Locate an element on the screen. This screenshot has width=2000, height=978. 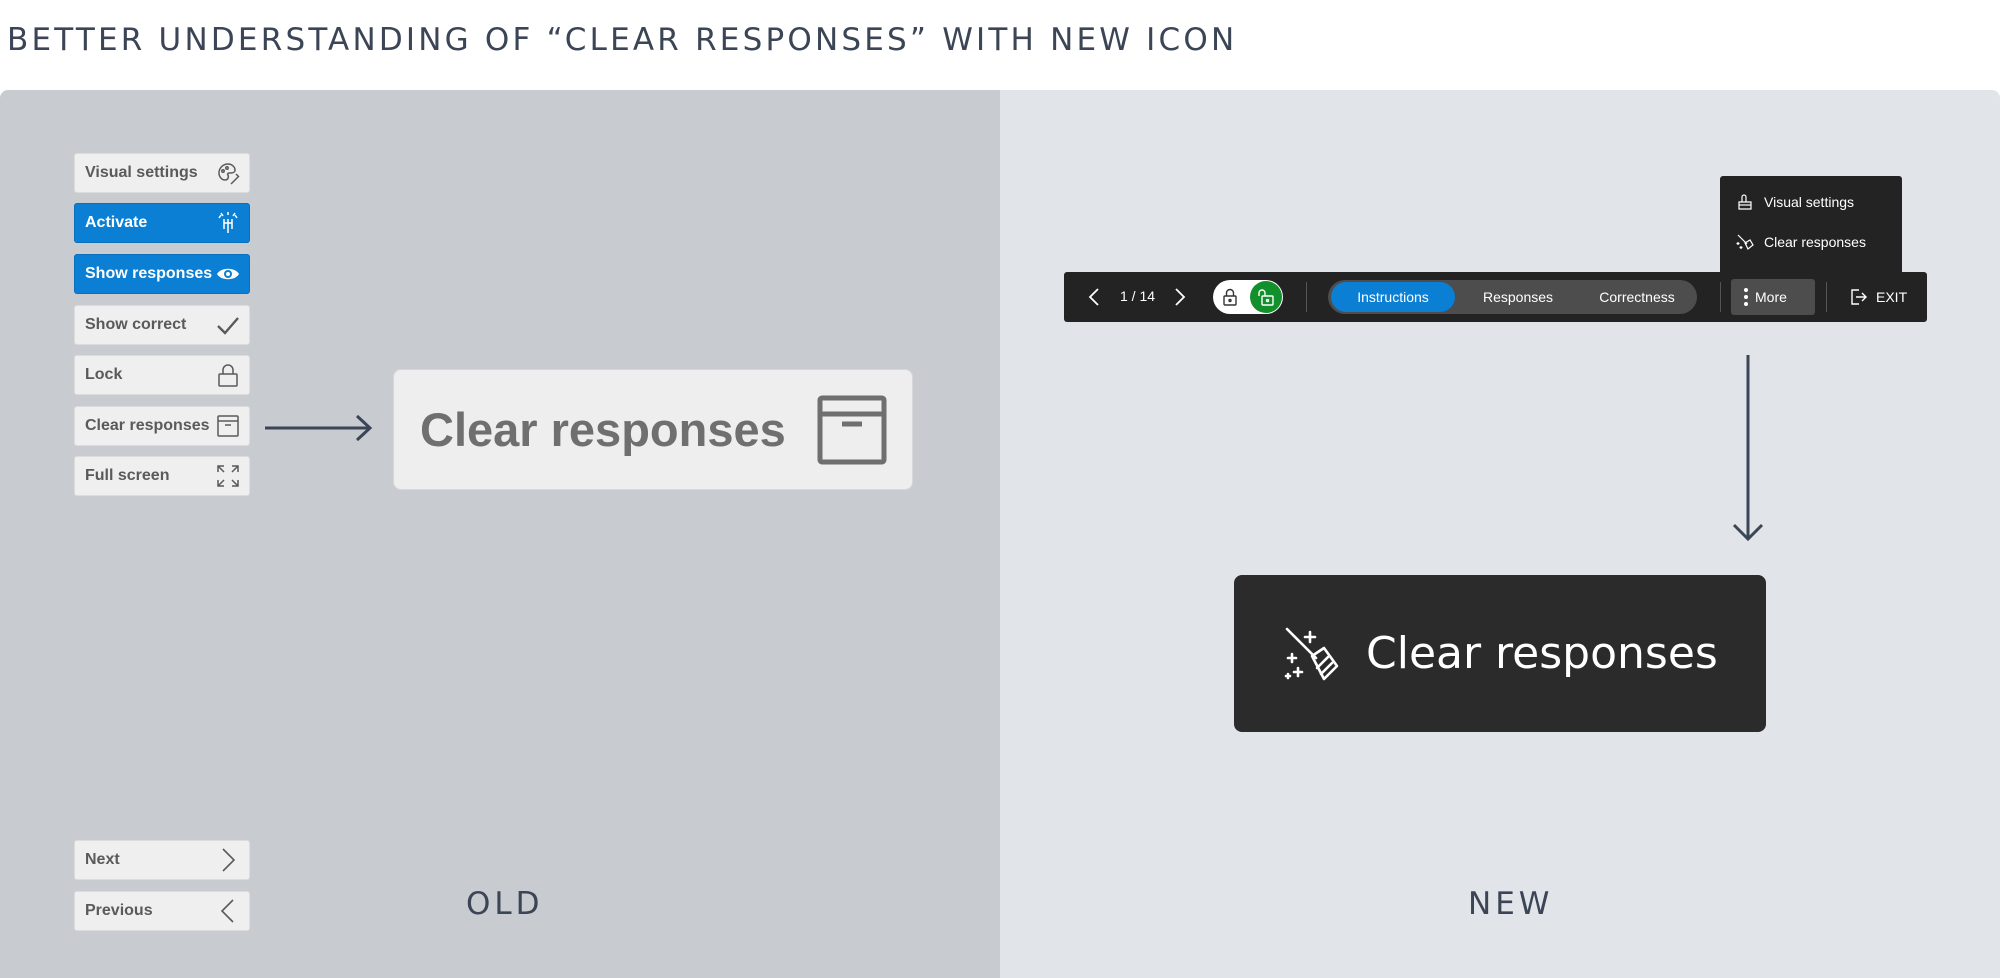
previous-label: Previous is located at coordinates (119, 910).